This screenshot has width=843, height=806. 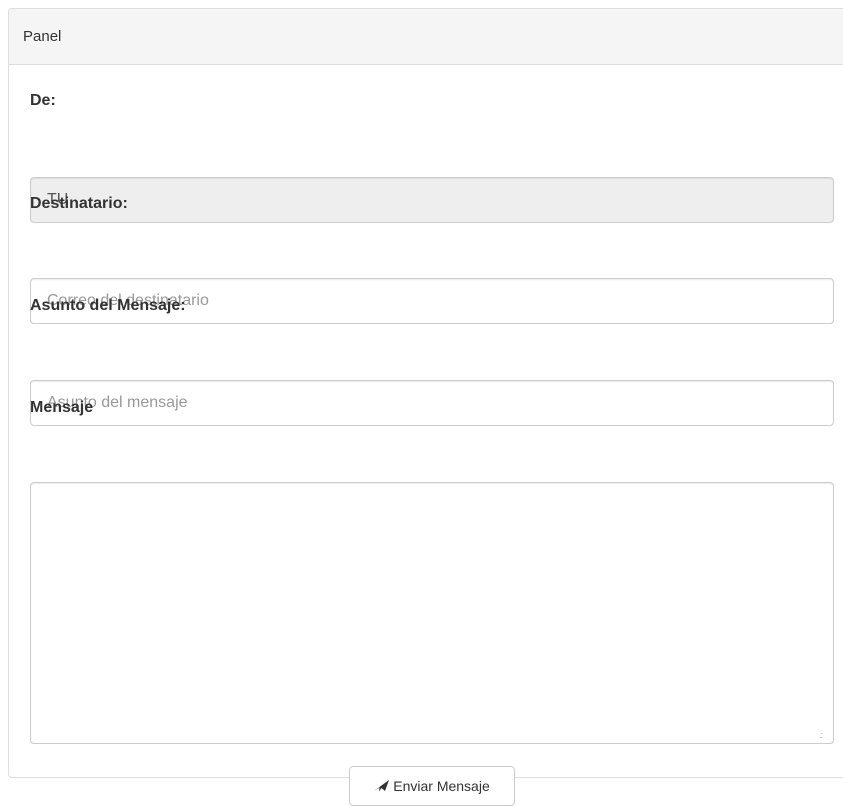 What do you see at coordinates (382, 786) in the screenshot?
I see `send-icon` at bounding box center [382, 786].